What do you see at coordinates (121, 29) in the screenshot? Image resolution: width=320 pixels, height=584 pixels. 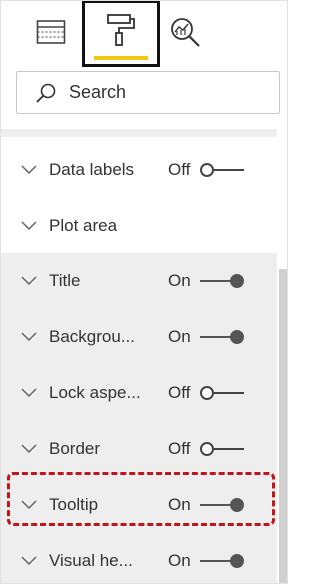 I see `paint-roller-icon` at bounding box center [121, 29].